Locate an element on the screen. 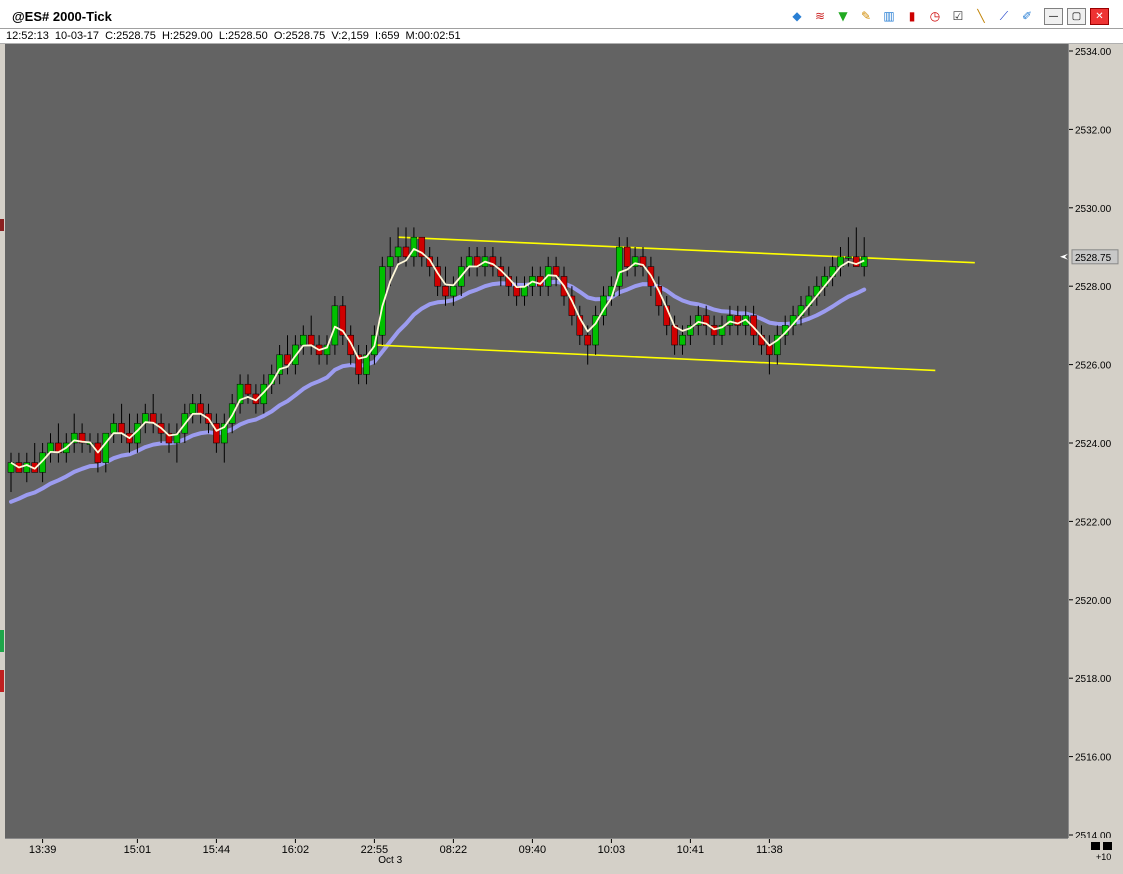 This screenshot has width=1123, height=874. rainbow-icon: ≋ is located at coordinates (820, 16).